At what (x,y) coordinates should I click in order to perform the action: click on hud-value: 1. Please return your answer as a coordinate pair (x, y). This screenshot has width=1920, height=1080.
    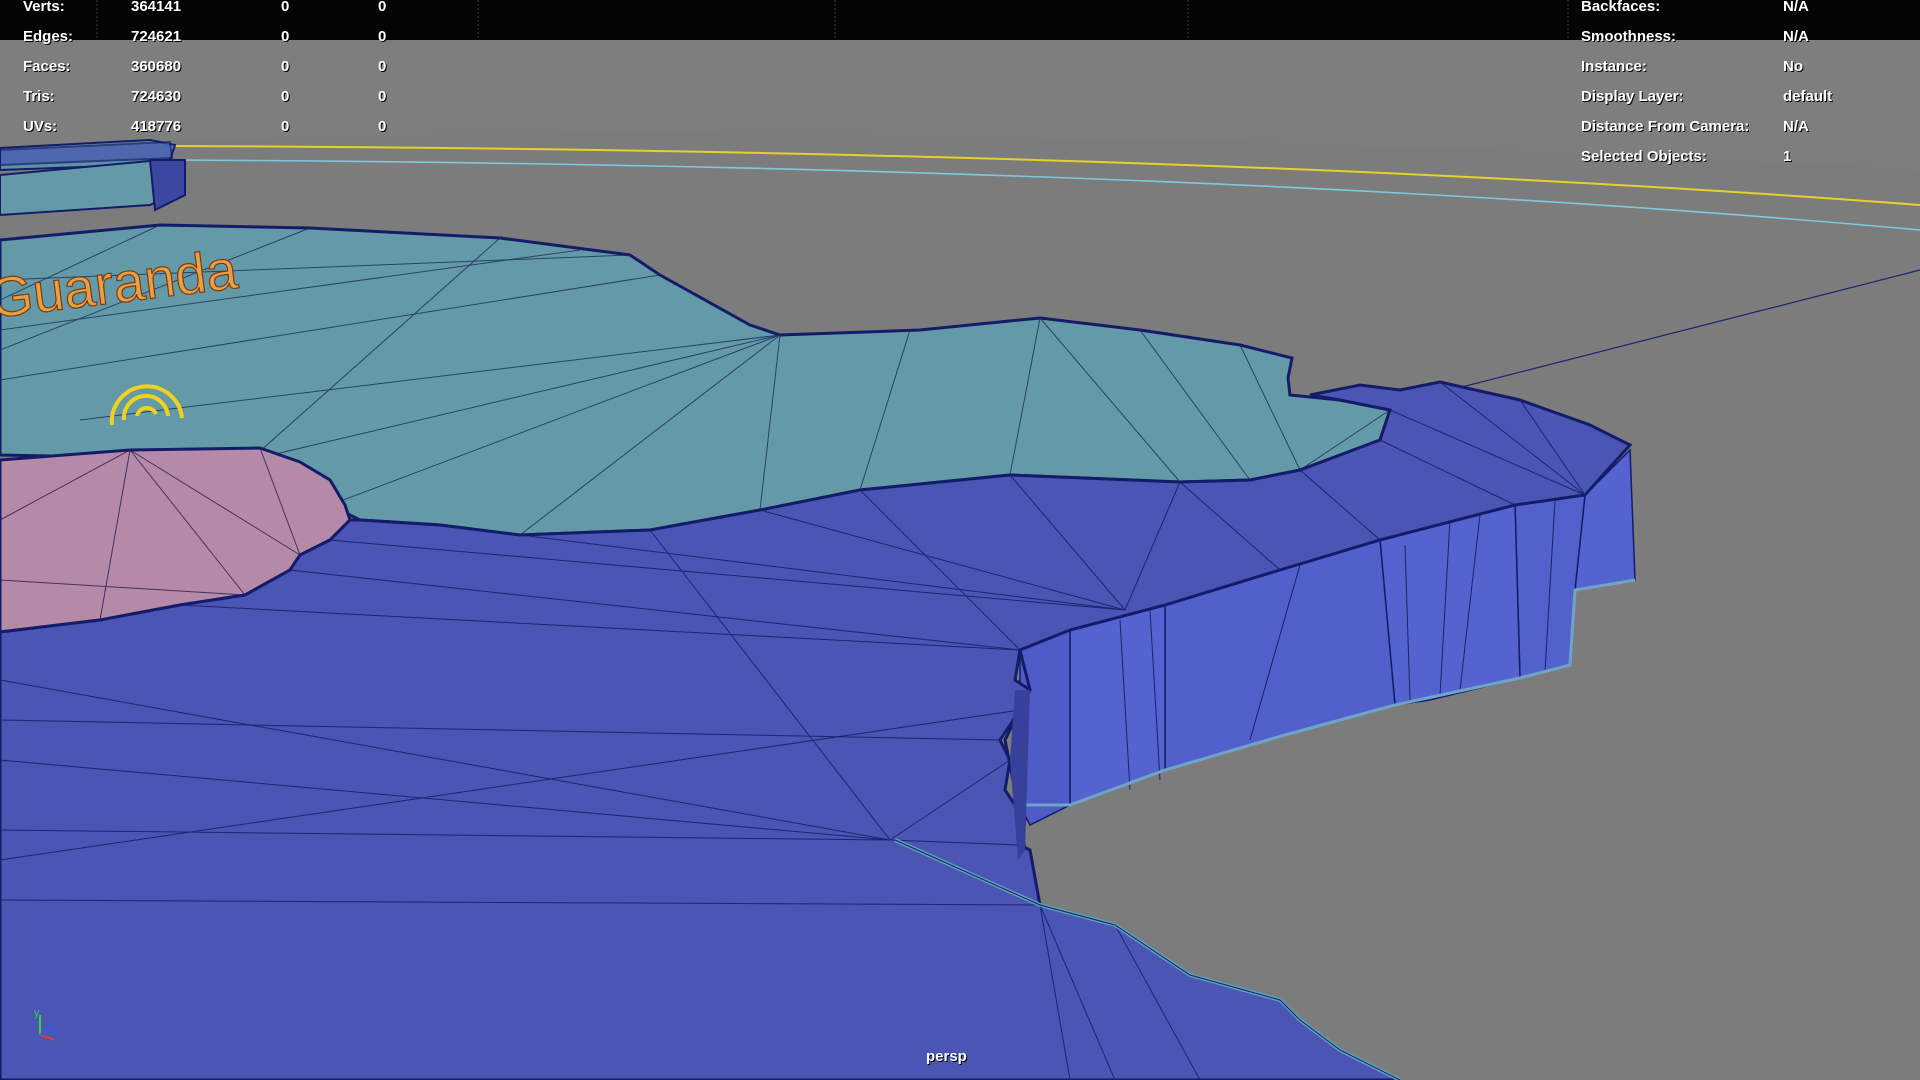
    Looking at the image, I should click on (1787, 156).